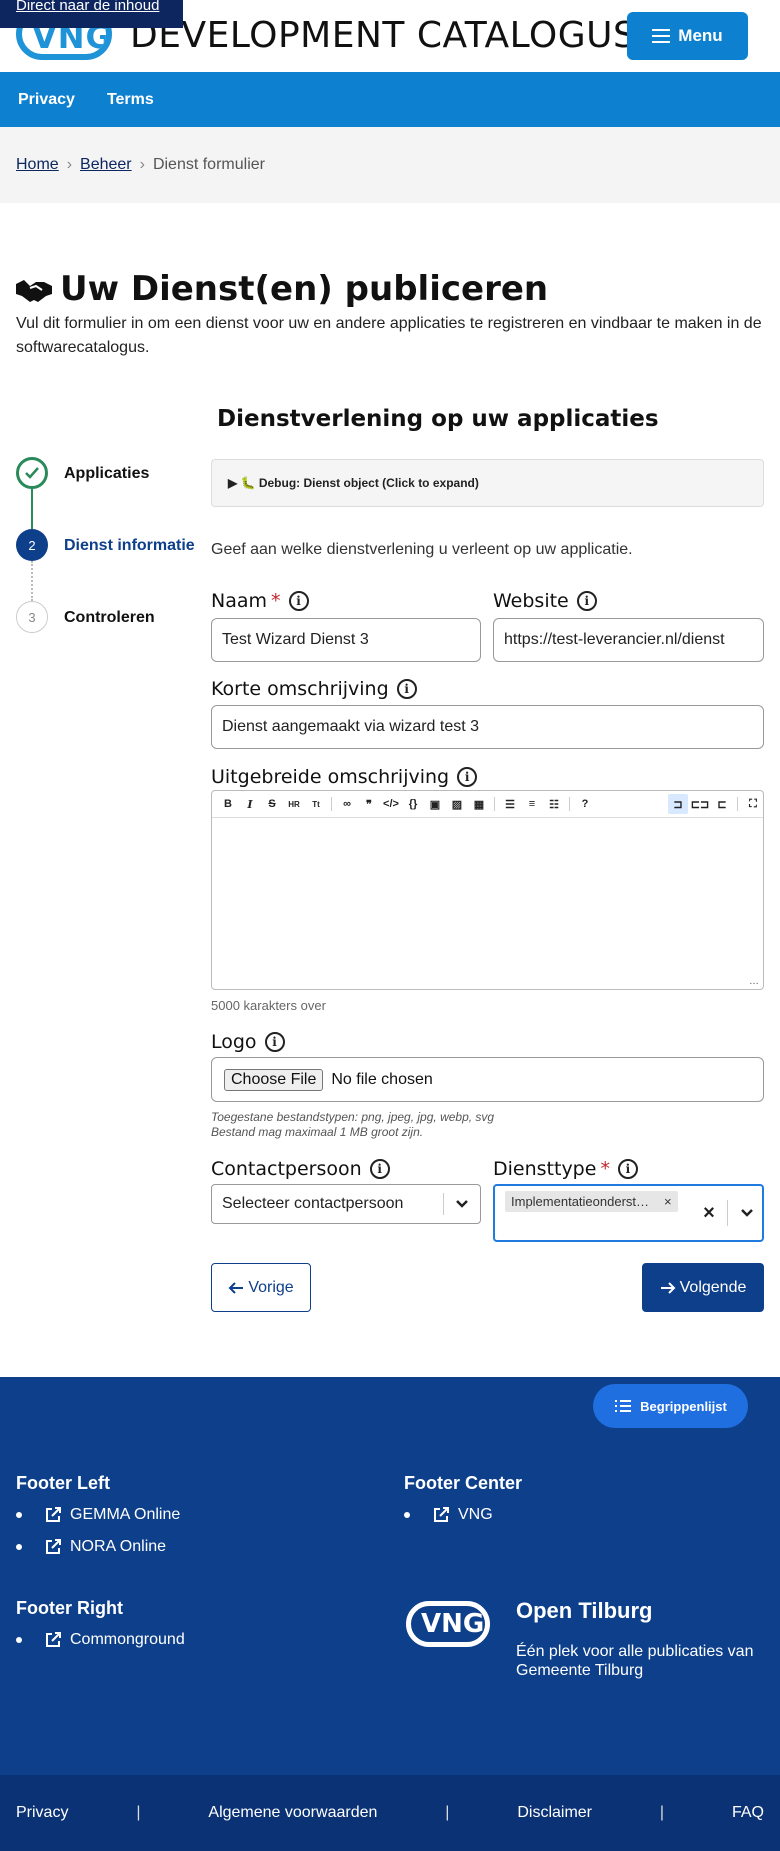 The image size is (780, 1851). What do you see at coordinates (369, 804) in the screenshot?
I see `quote-icon: ❞` at bounding box center [369, 804].